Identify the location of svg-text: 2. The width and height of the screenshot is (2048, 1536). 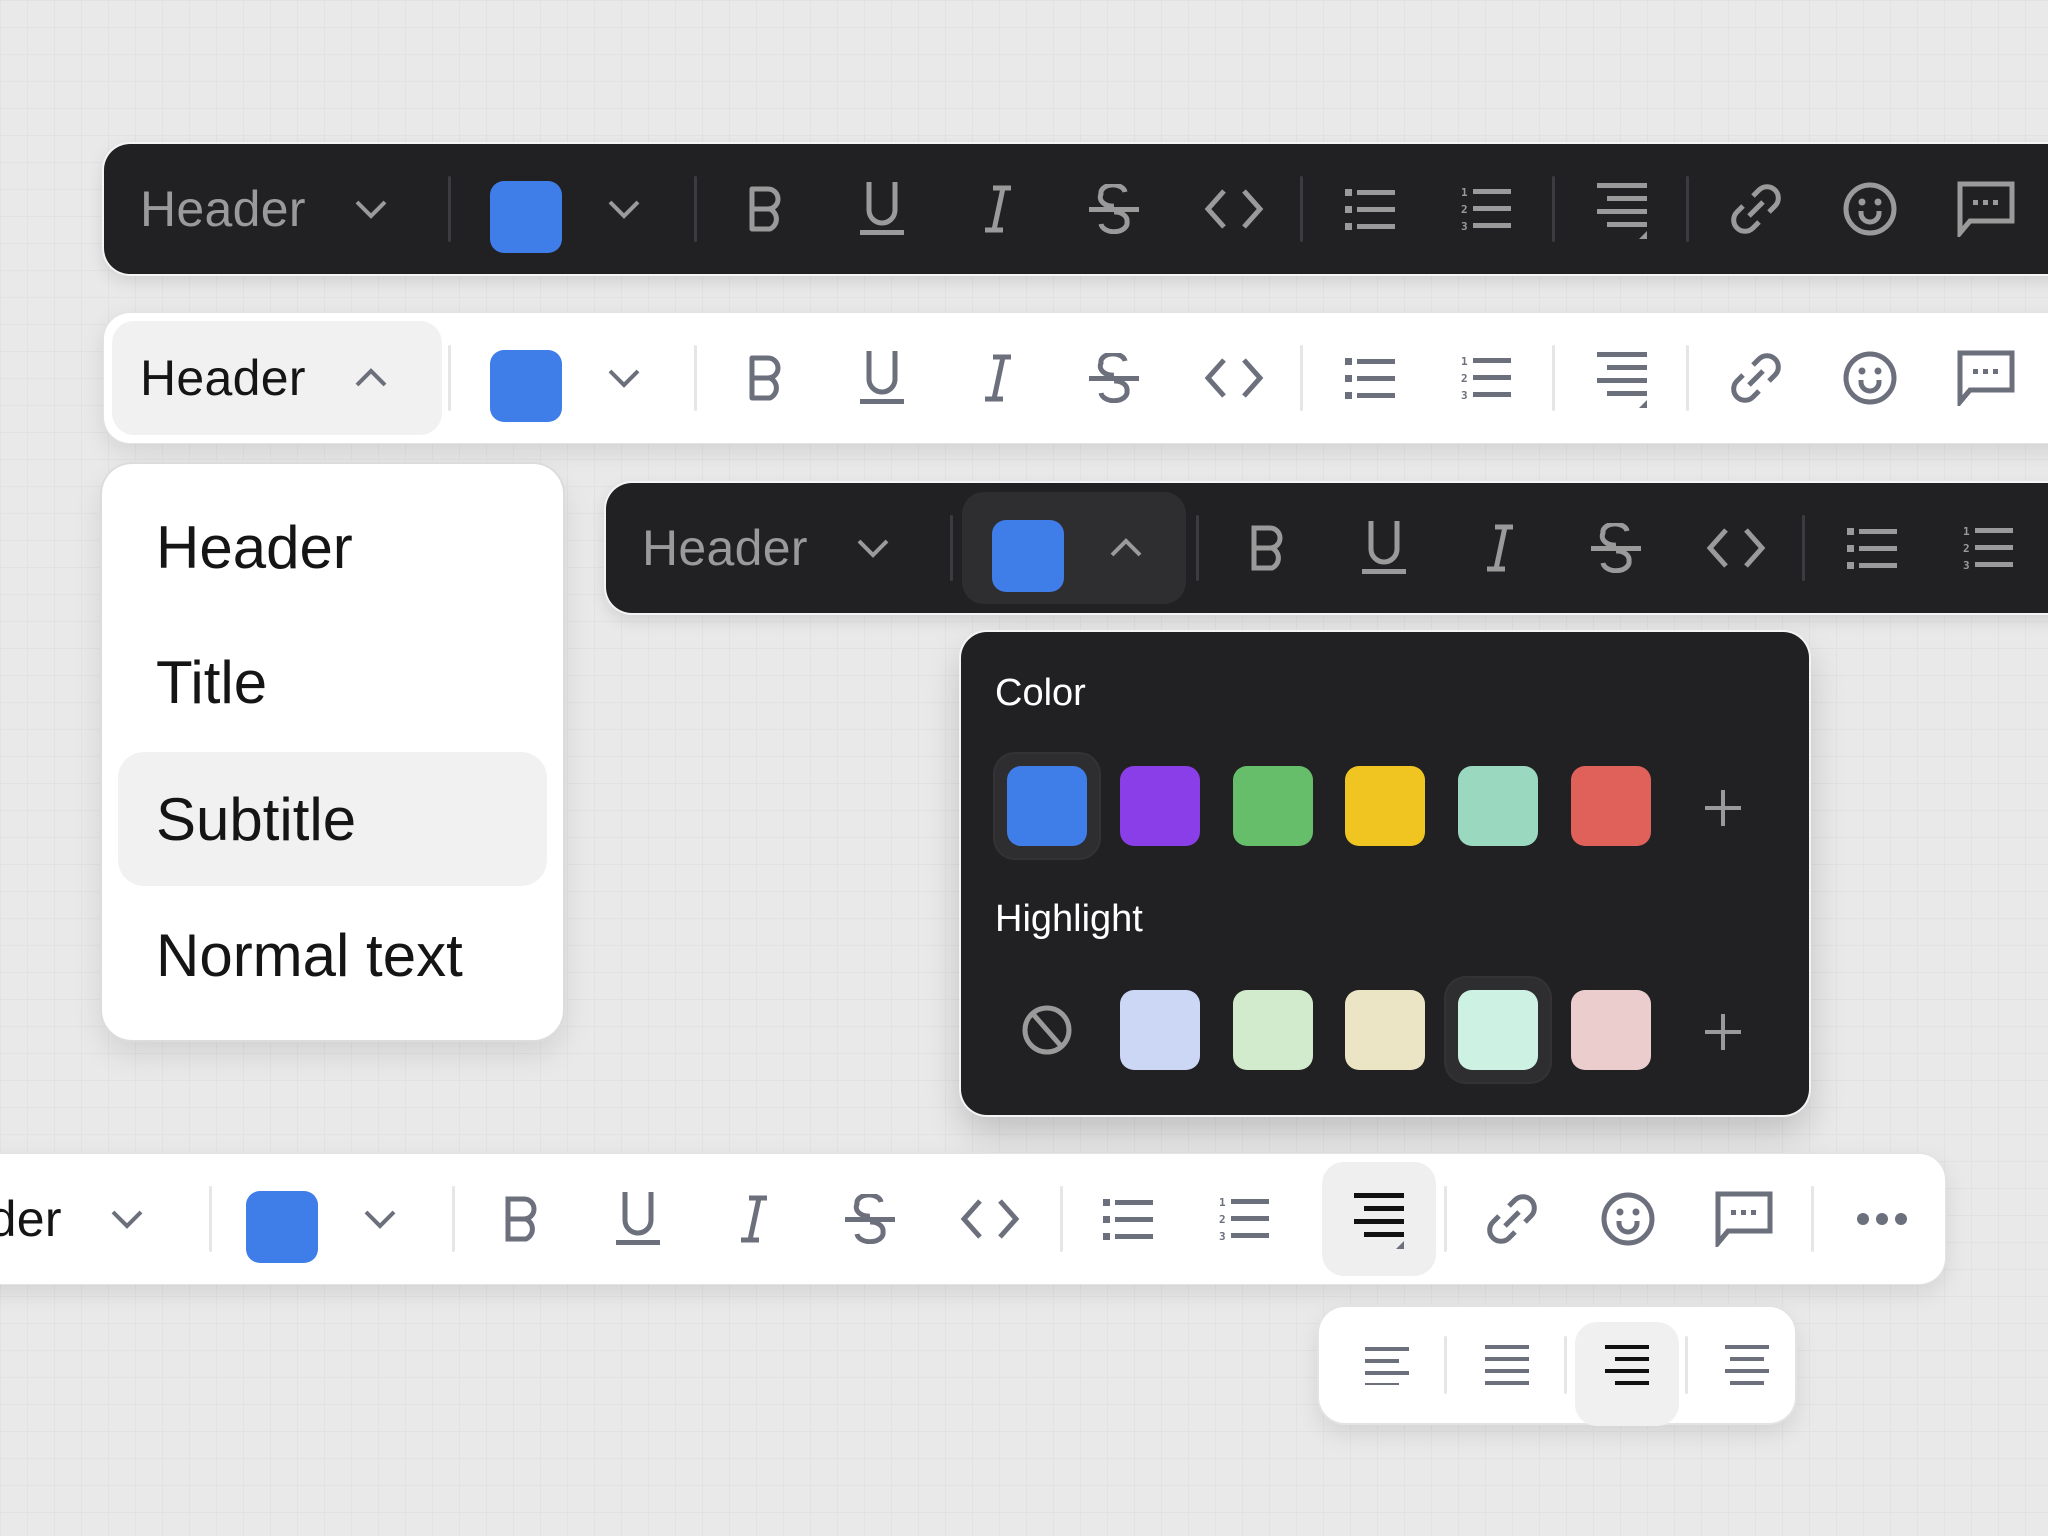
(1464, 209).